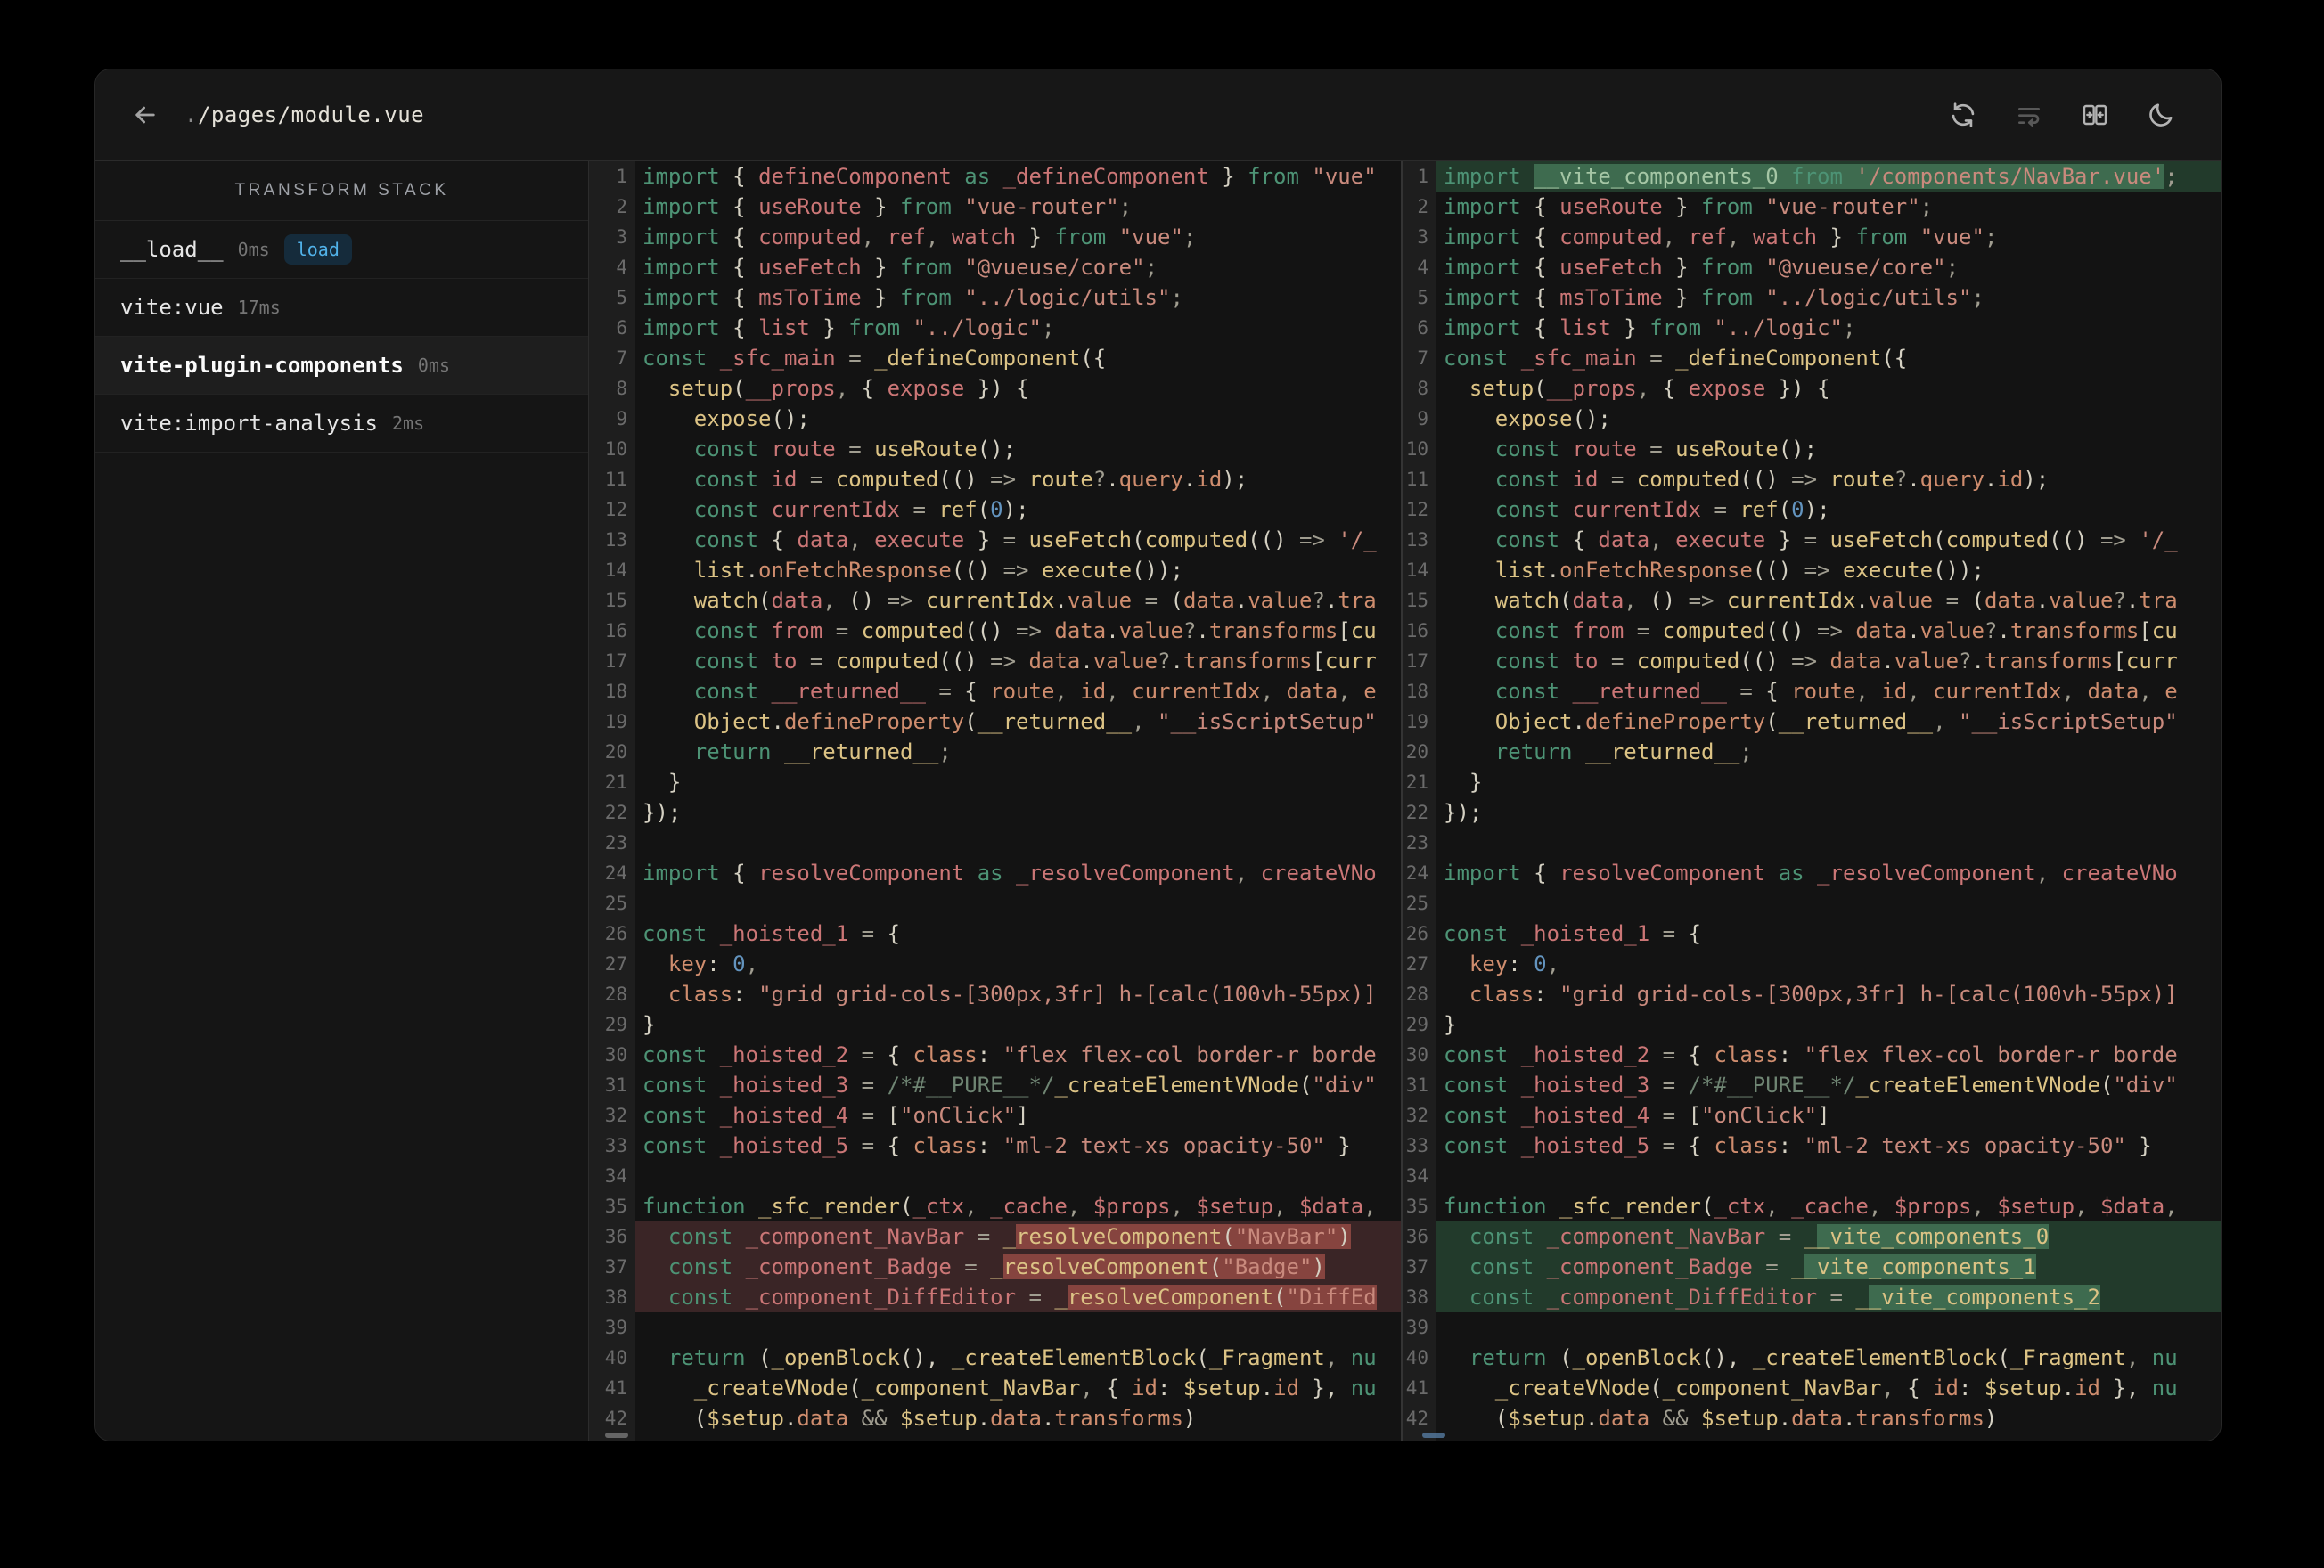  I want to click on back-button, so click(145, 115).